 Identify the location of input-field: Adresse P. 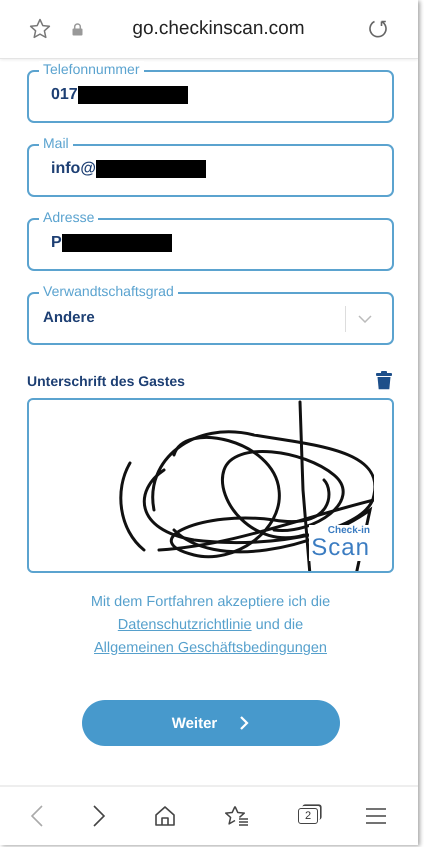
(210, 240).